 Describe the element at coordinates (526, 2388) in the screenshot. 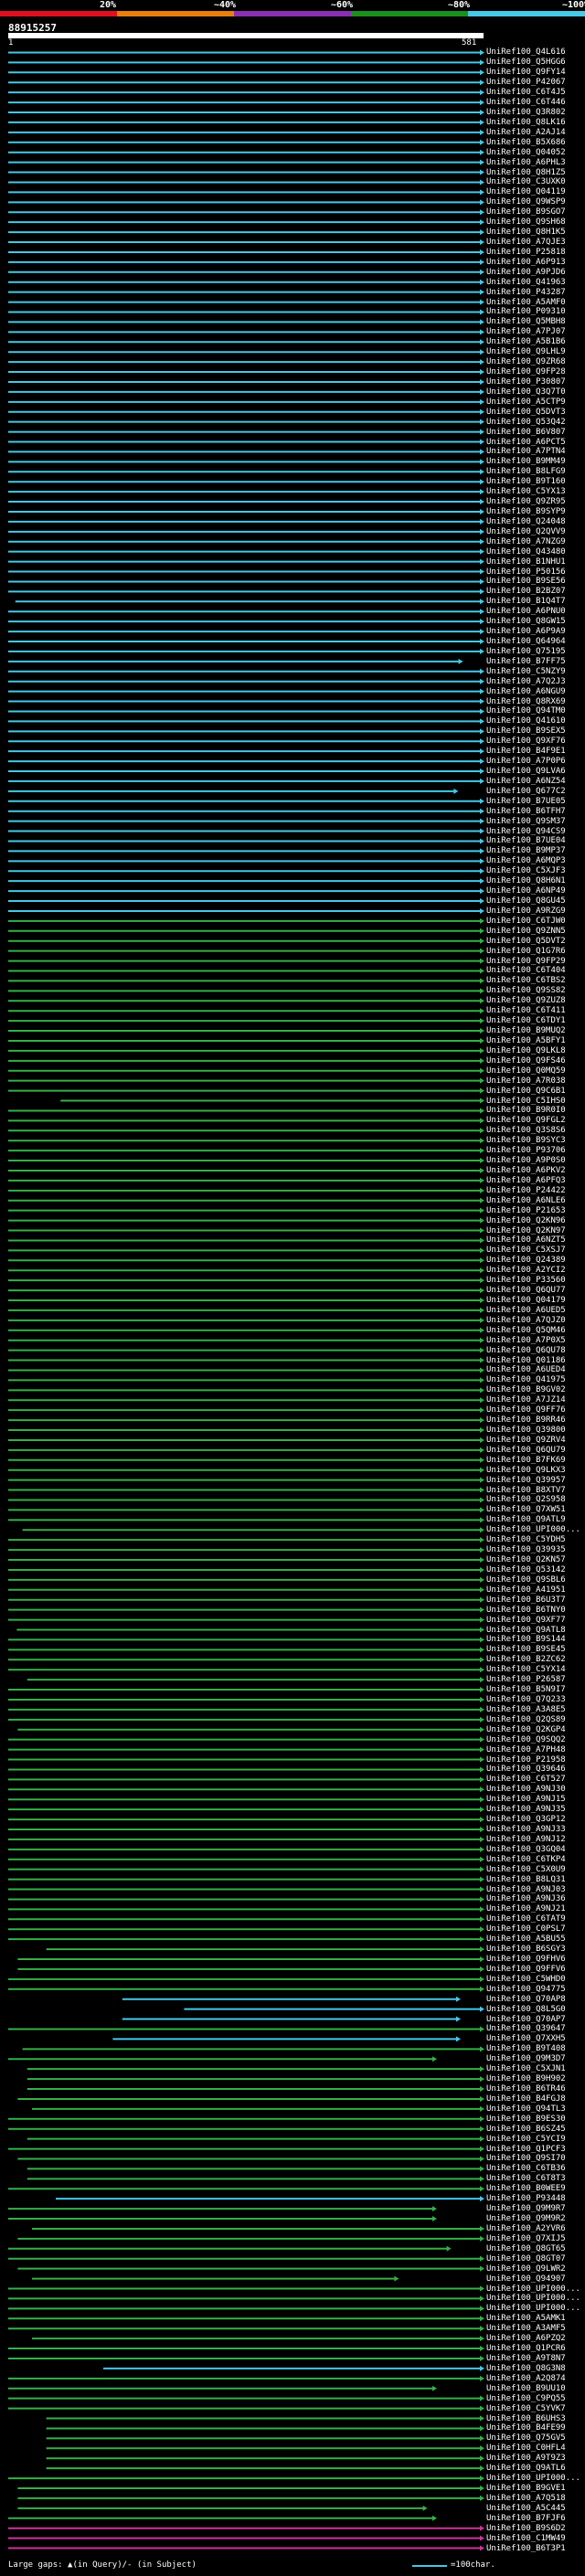

I see `hit-label: UniRef100_B9UU10` at that location.